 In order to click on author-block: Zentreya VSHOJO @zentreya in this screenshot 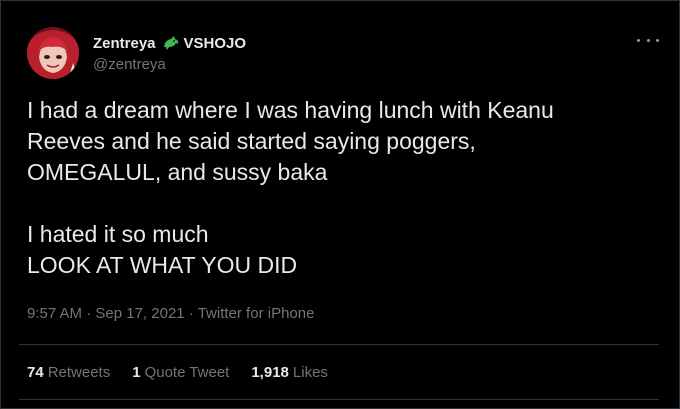, I will do `click(169, 53)`.